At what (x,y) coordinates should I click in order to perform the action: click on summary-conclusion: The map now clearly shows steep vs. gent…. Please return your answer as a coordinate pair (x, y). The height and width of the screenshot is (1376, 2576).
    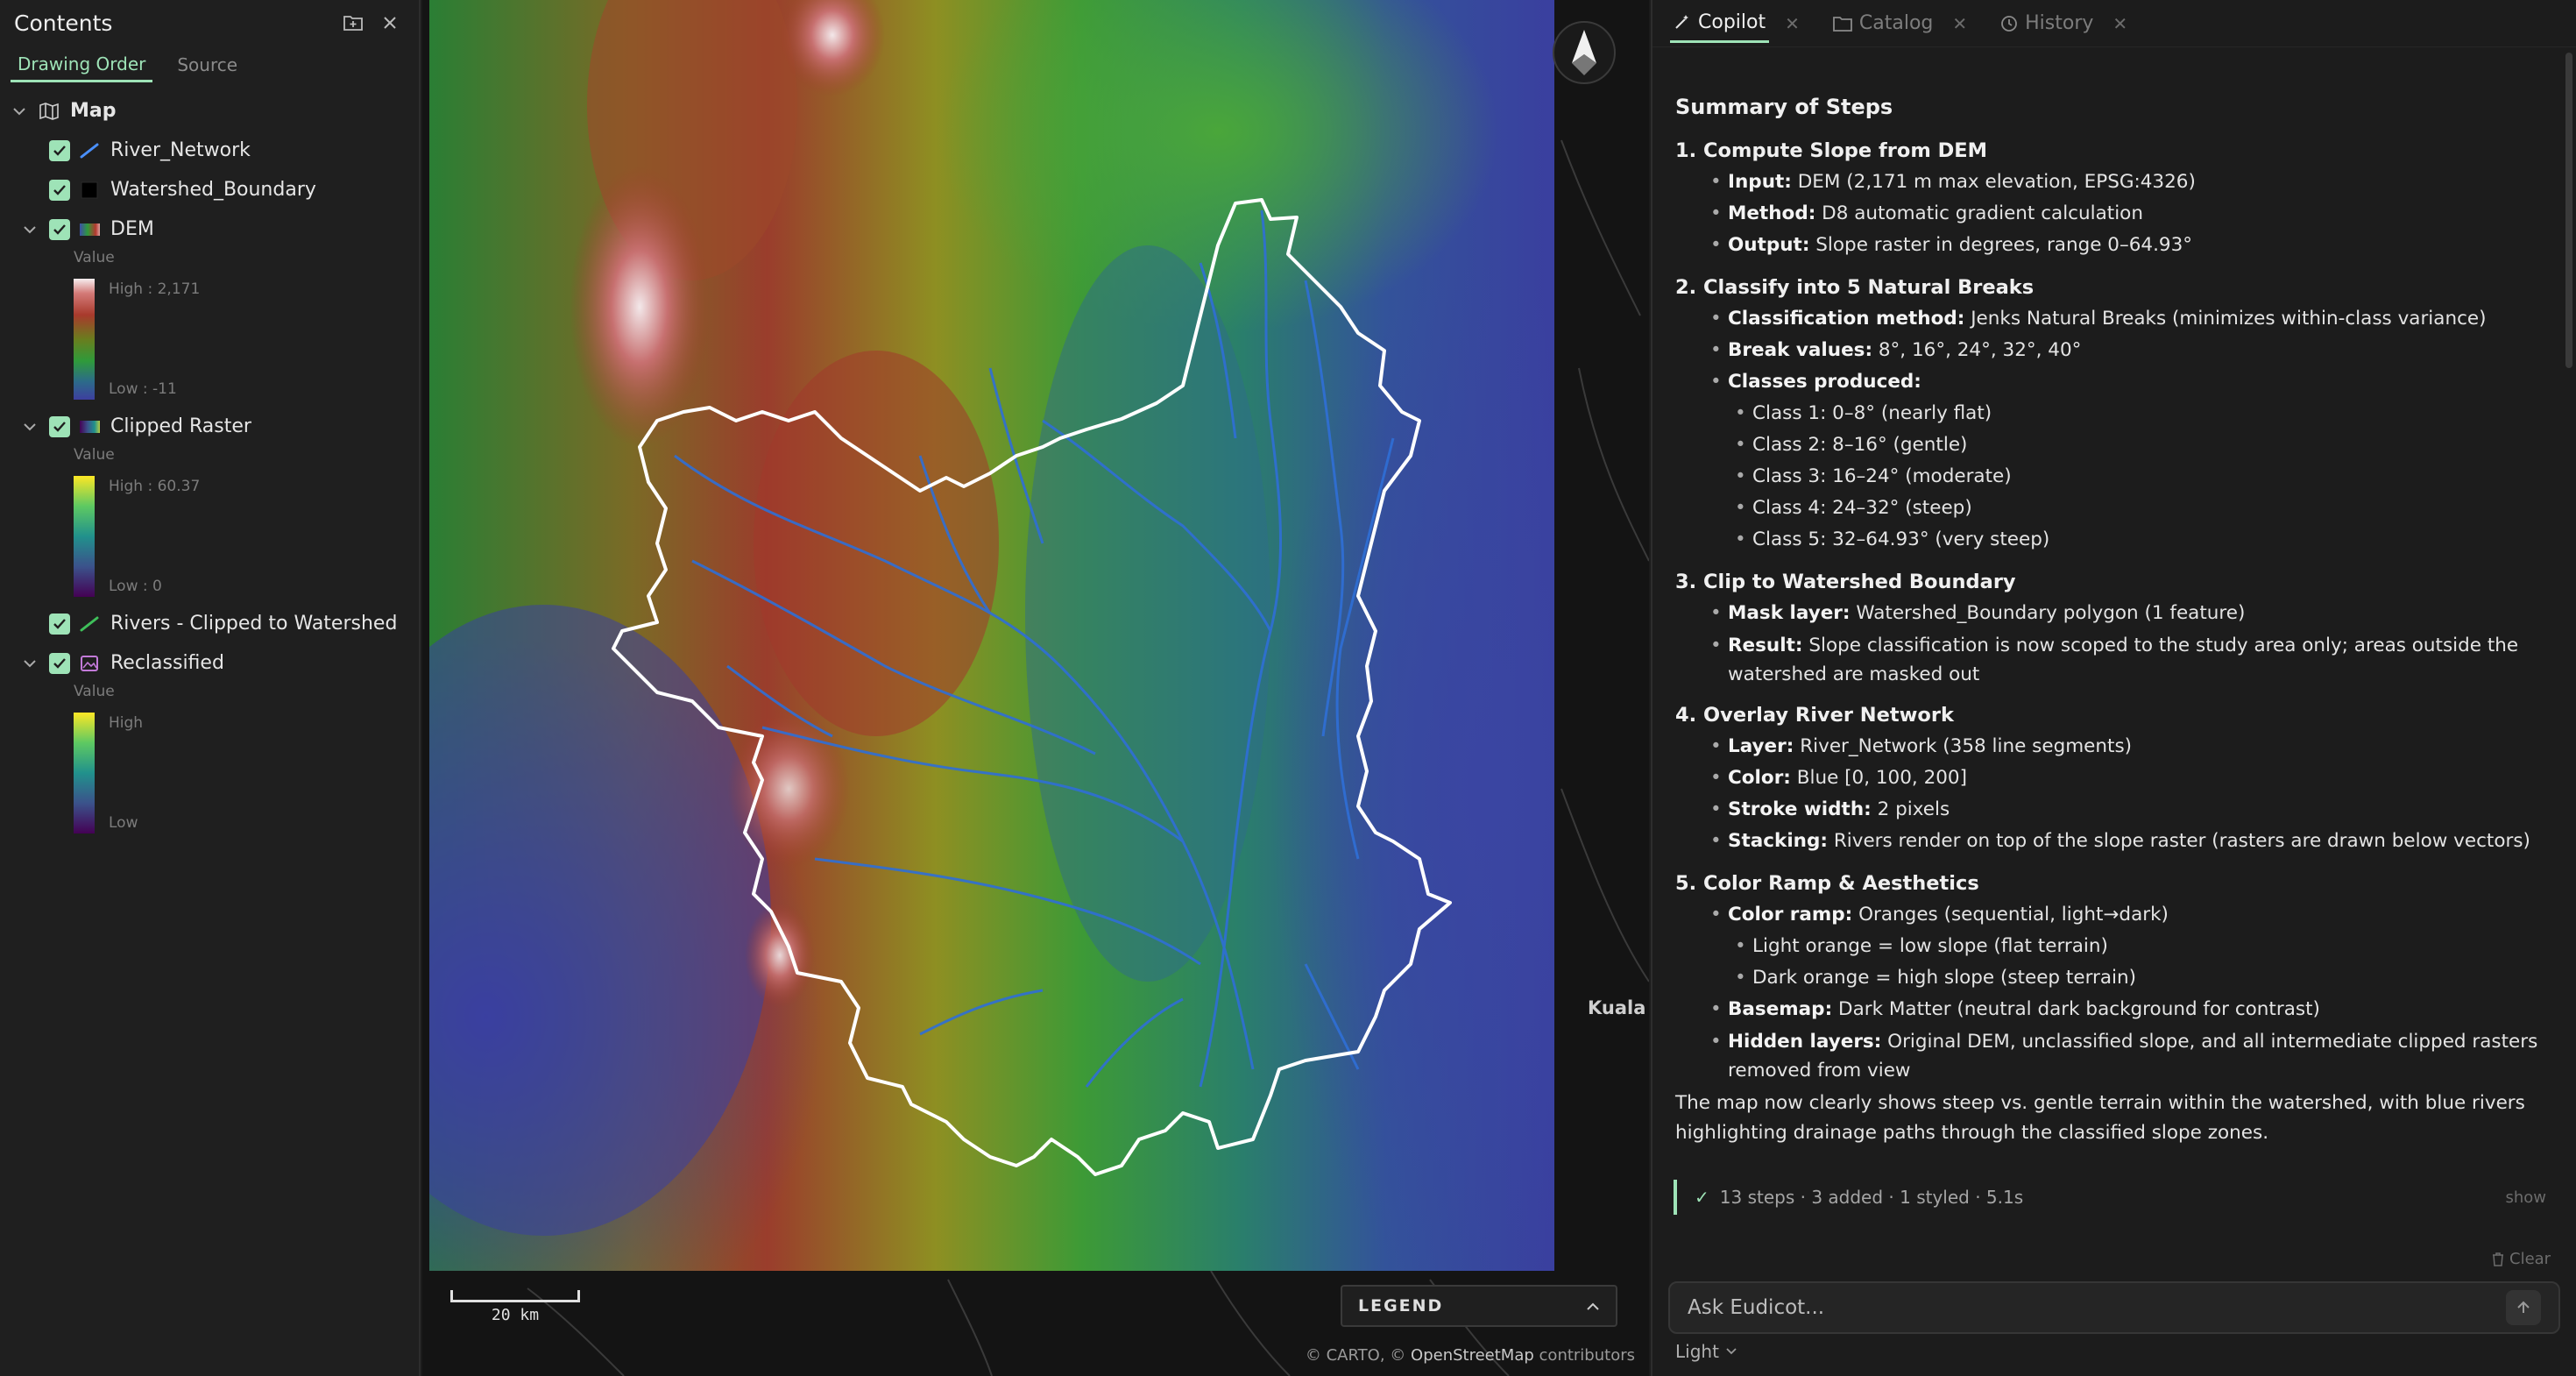
    Looking at the image, I should click on (2100, 1118).